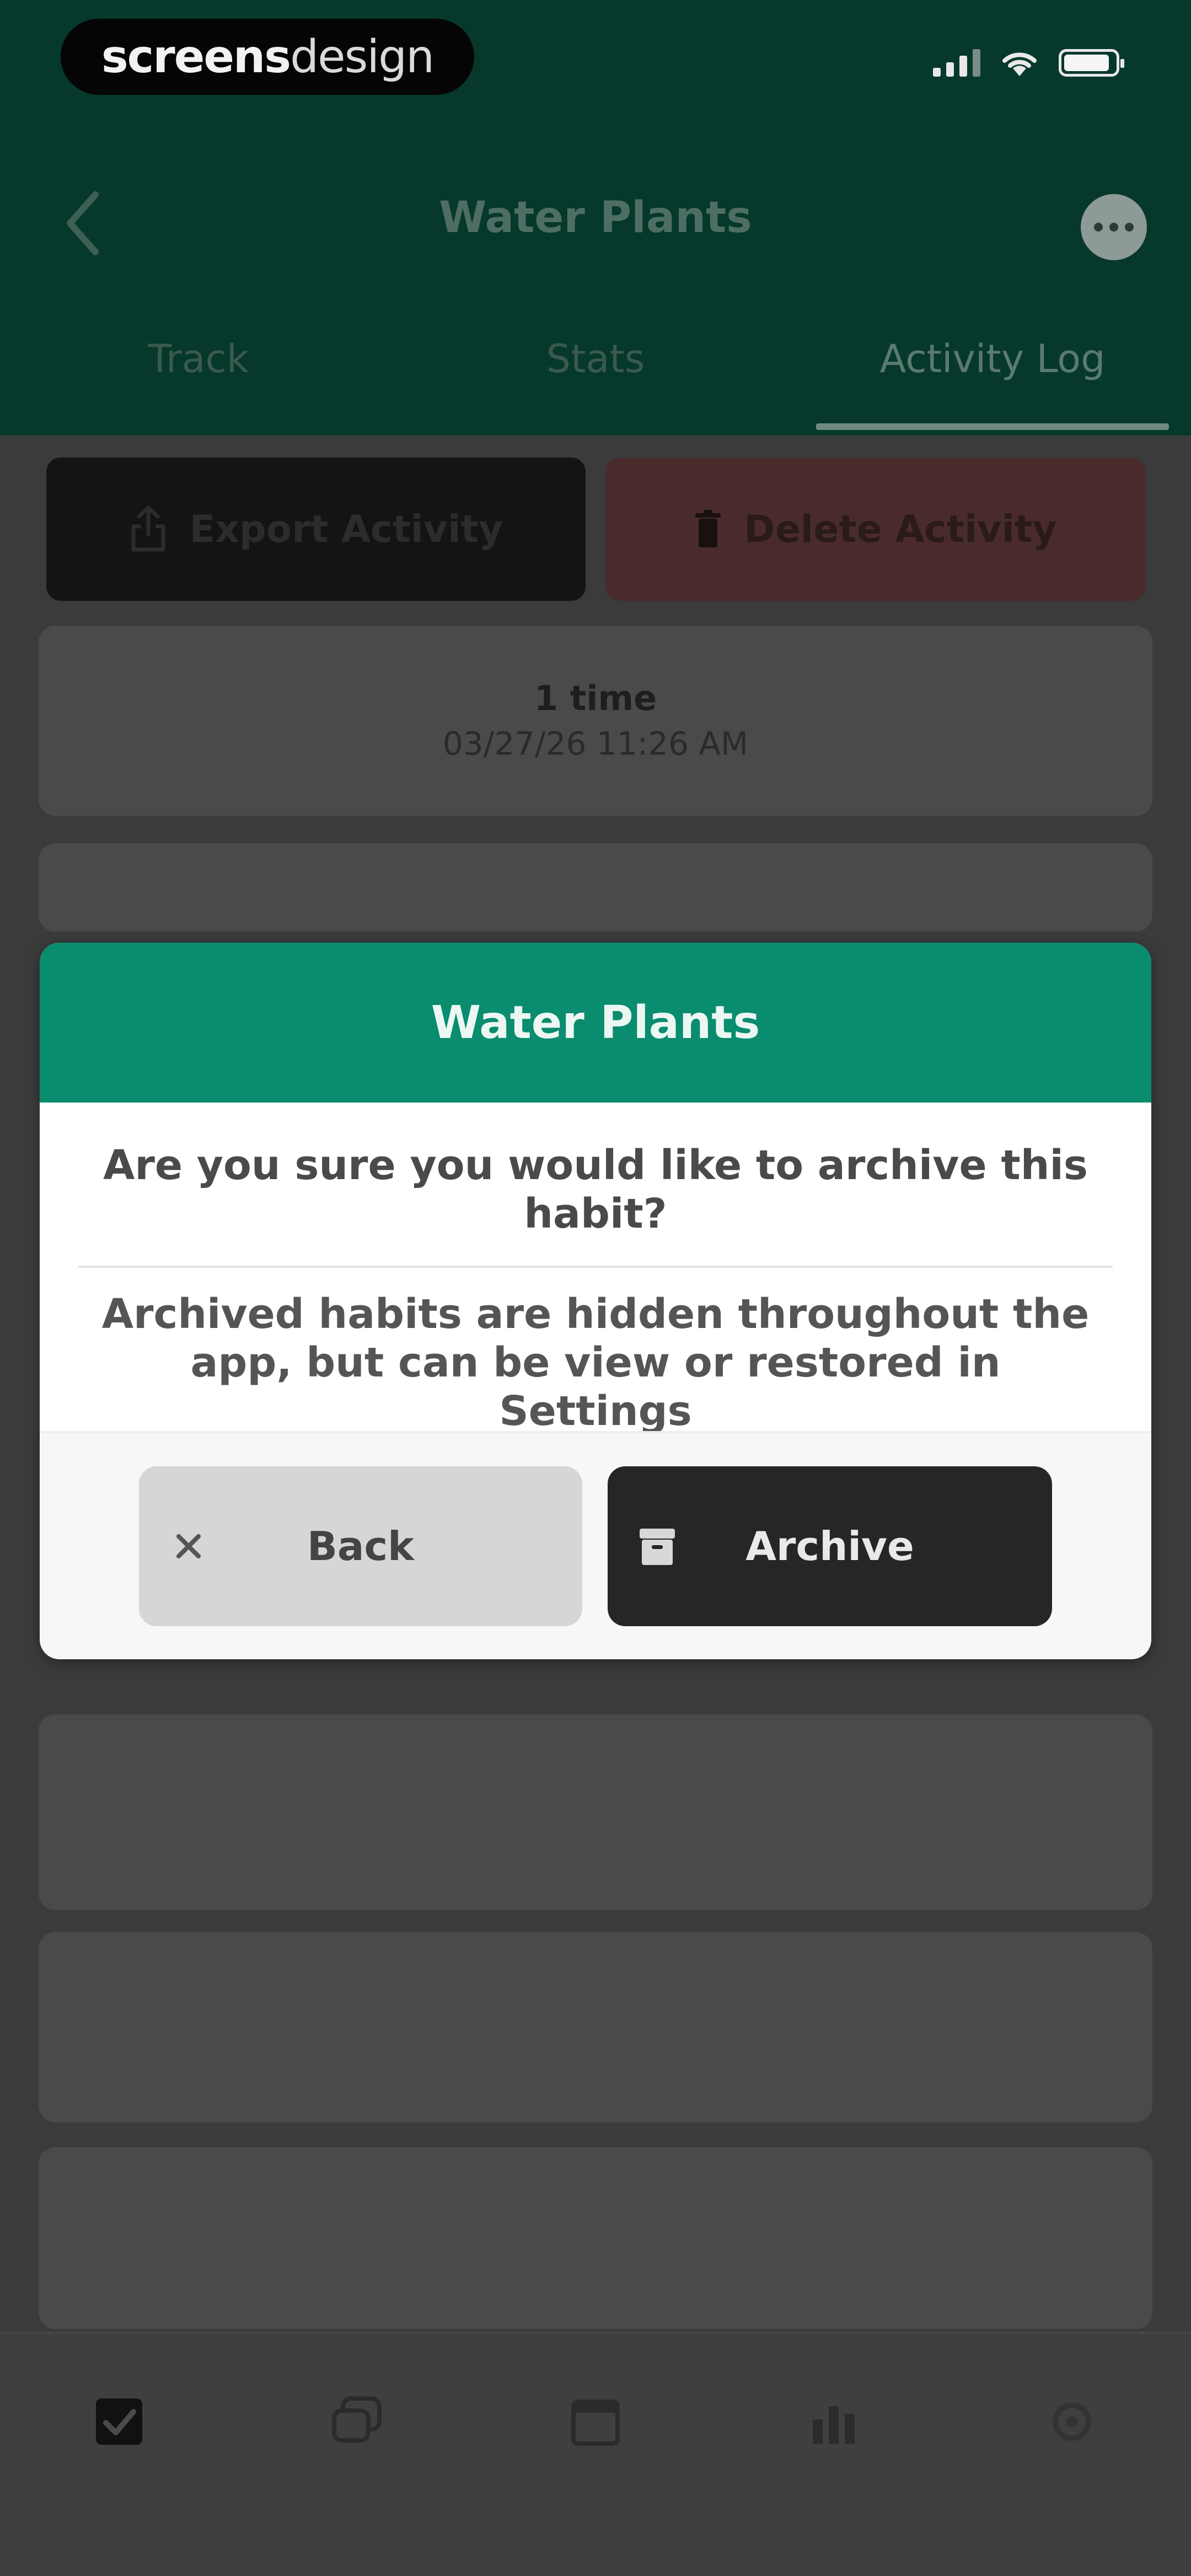 The height and width of the screenshot is (2576, 1191). I want to click on nav-habits, so click(119, 2422).